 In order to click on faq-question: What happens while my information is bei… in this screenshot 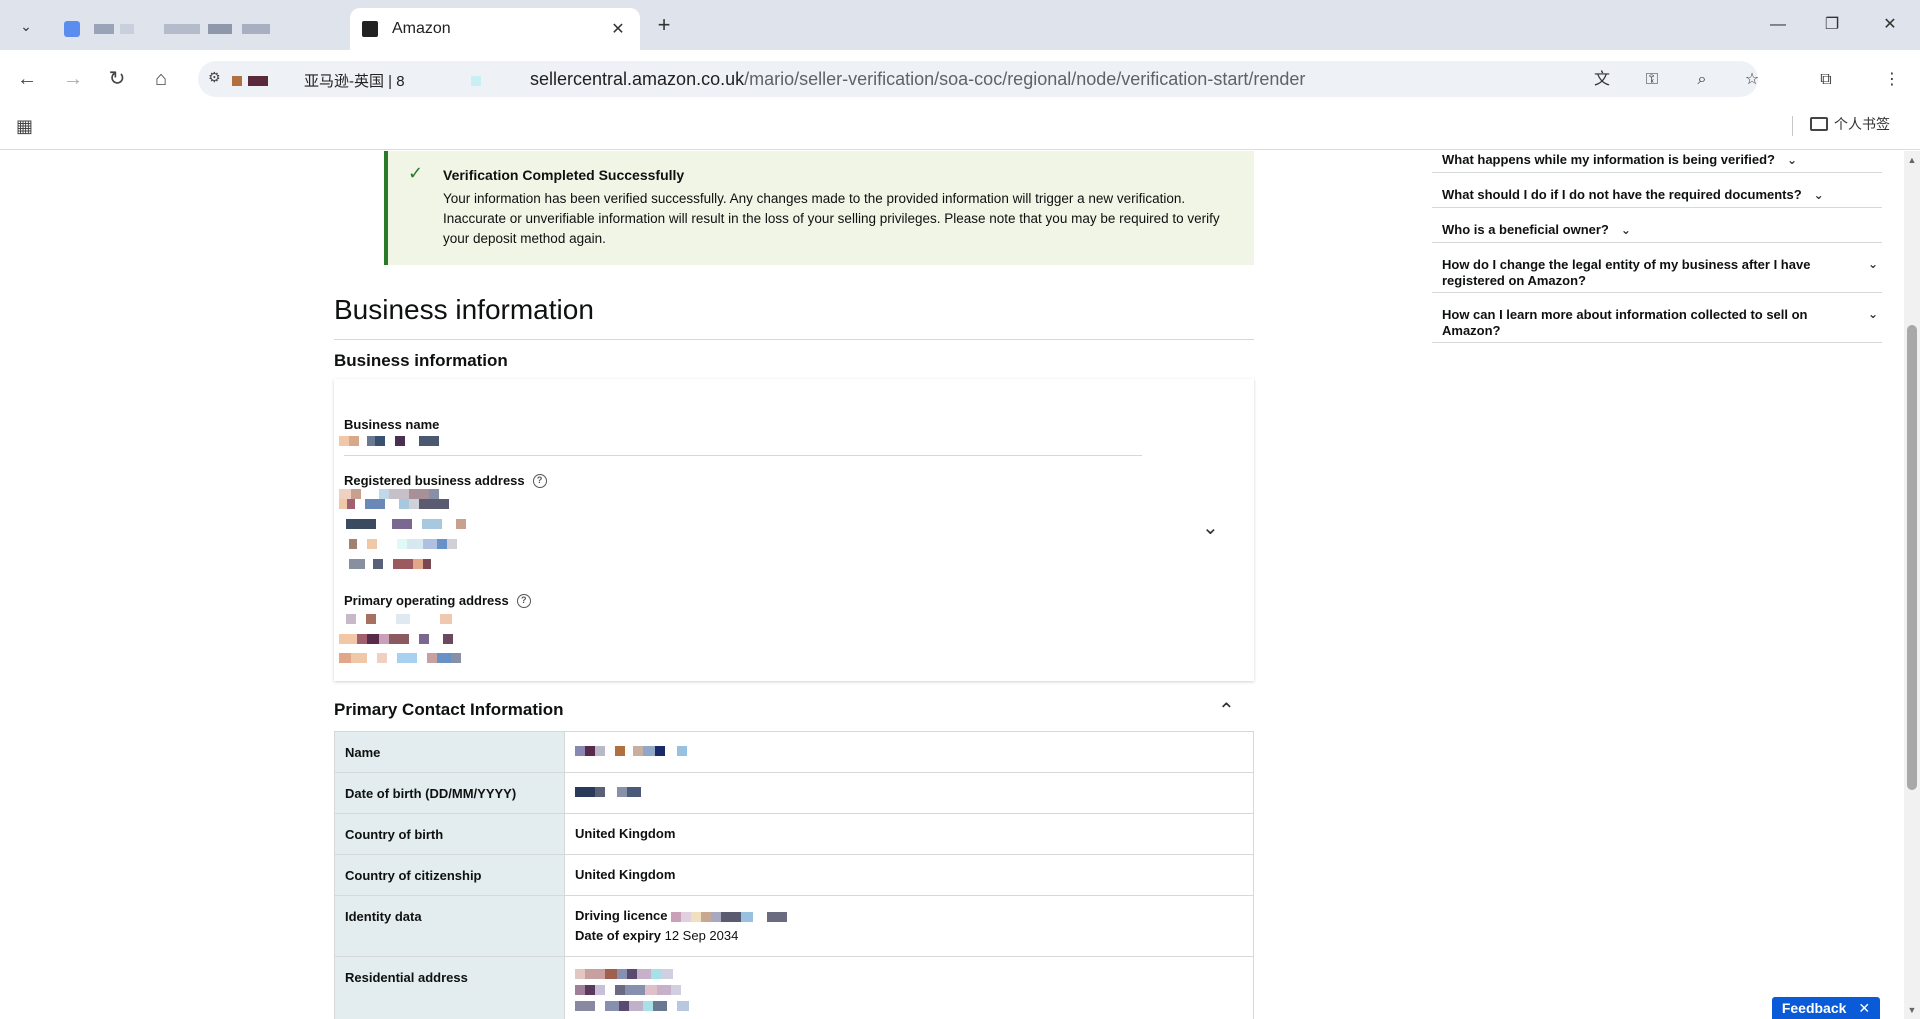, I will do `click(1608, 159)`.